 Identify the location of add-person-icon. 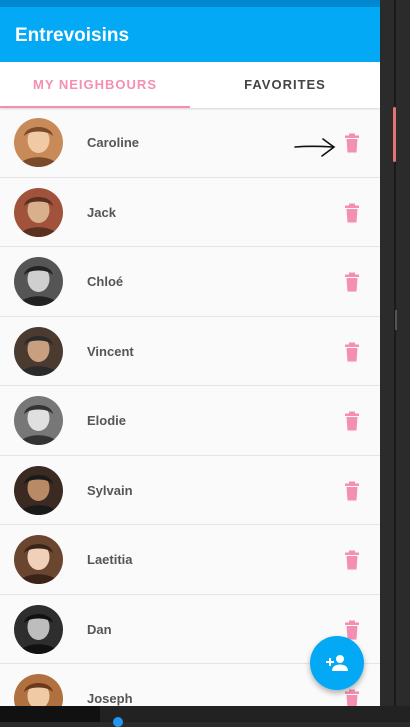
(337, 663).